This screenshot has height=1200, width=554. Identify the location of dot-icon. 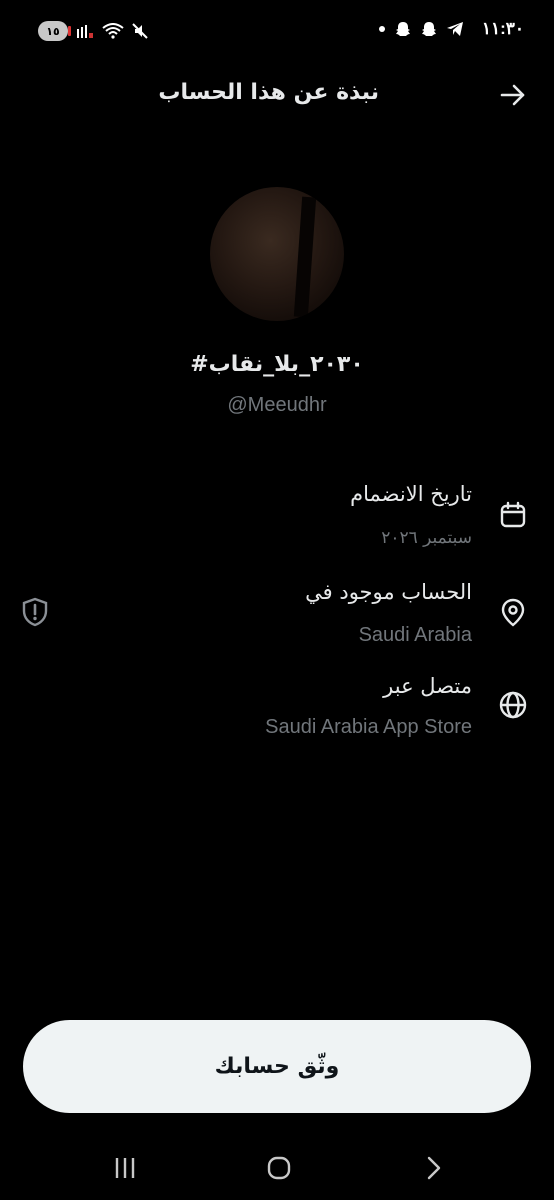
(382, 29).